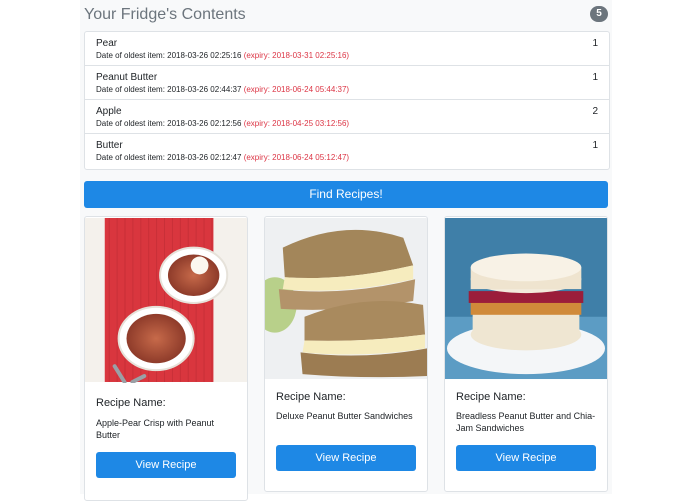 This screenshot has height=501, width=695. What do you see at coordinates (204, 55) in the screenshot?
I see `oldest-date: 2018-03-26 02:25:16` at bounding box center [204, 55].